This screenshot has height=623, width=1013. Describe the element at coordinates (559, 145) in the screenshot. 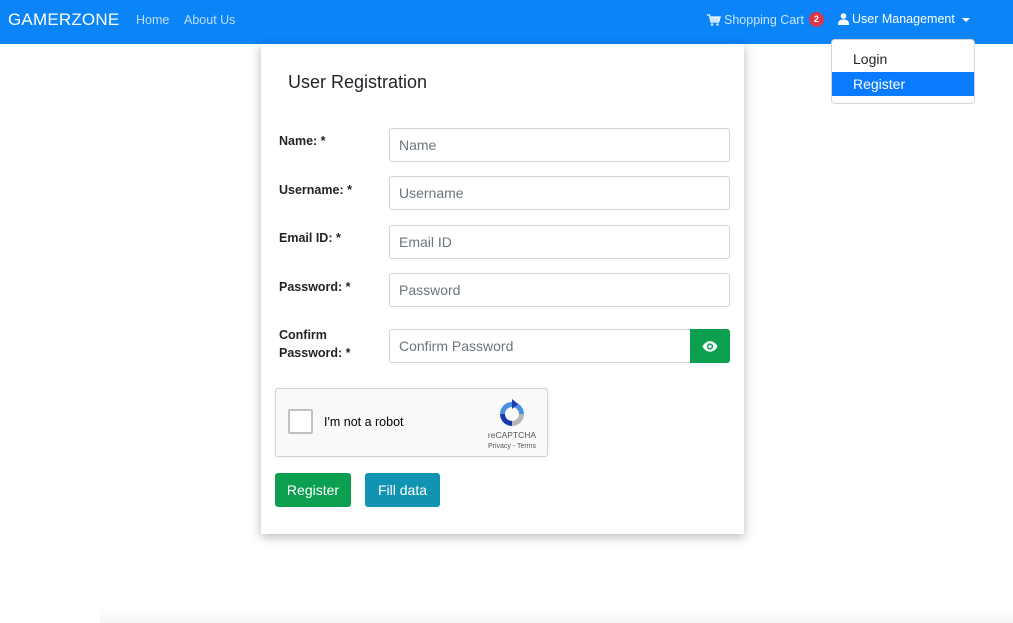

I see `name-input` at that location.